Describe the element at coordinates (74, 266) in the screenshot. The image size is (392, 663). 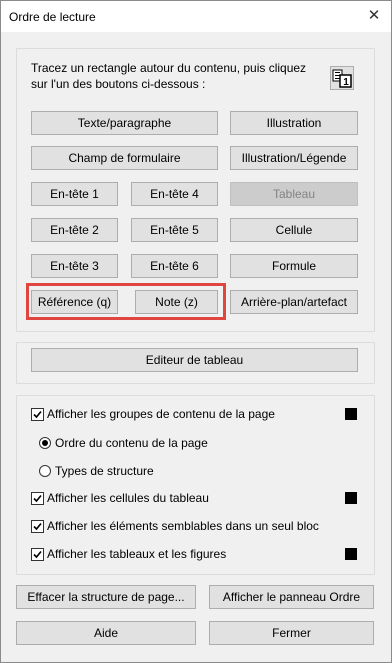
I see `entete-3-button: En-tête 3` at that location.